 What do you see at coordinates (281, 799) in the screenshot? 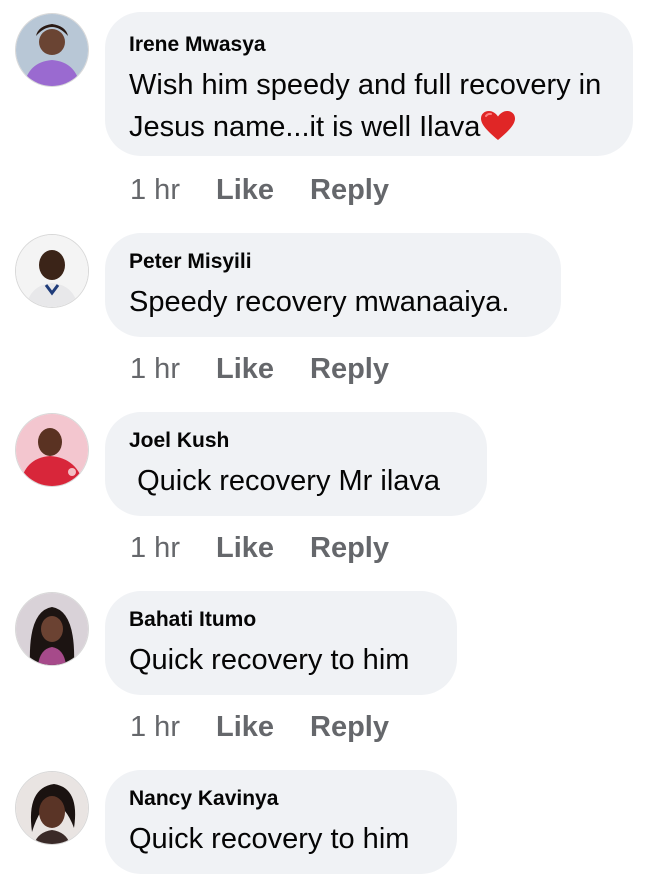
I see `comment-author: Nancy Kavinya` at bounding box center [281, 799].